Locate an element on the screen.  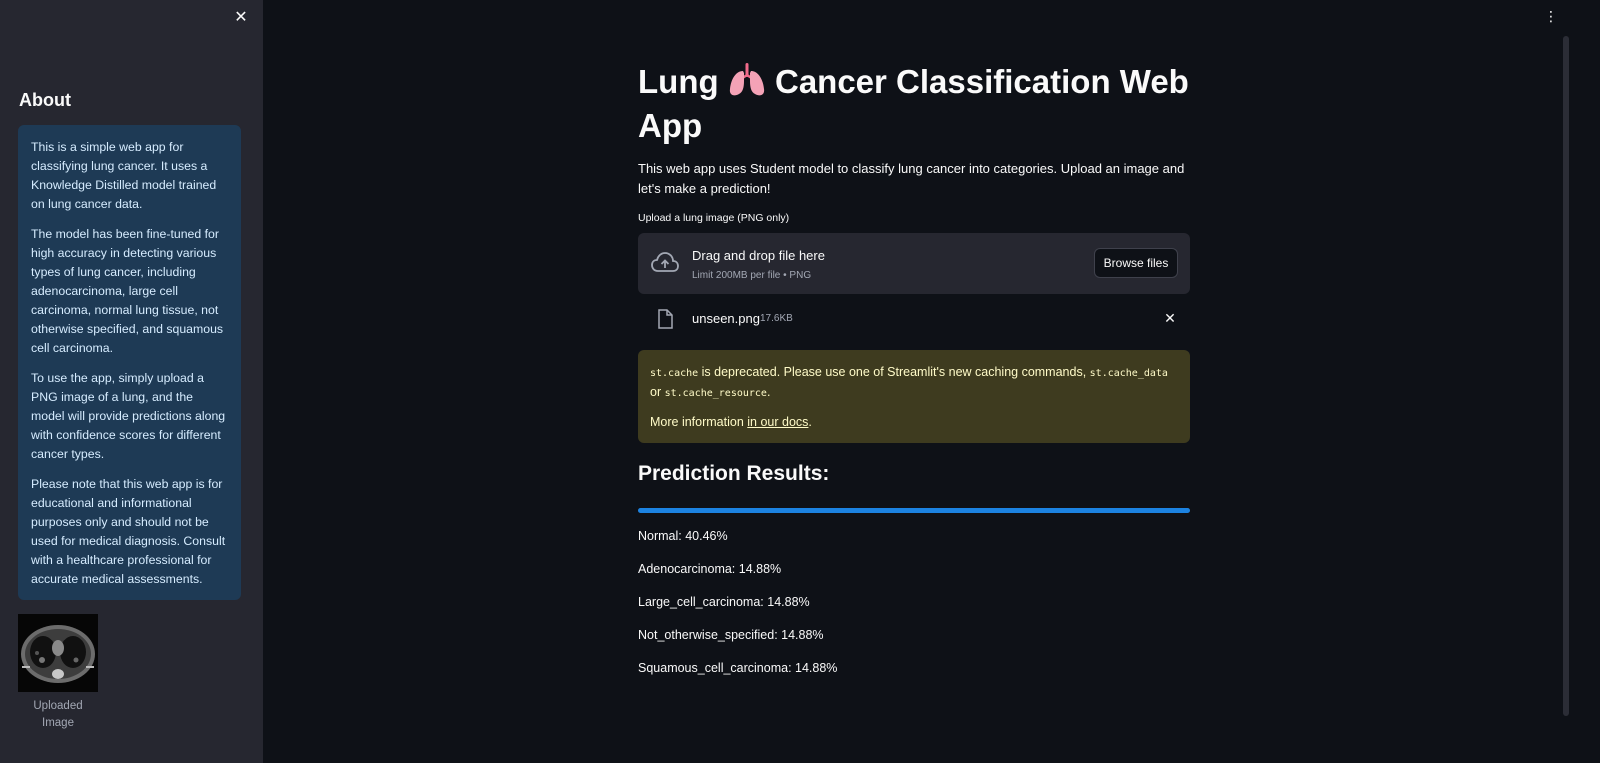
lungs-icon is located at coordinates (746, 79).